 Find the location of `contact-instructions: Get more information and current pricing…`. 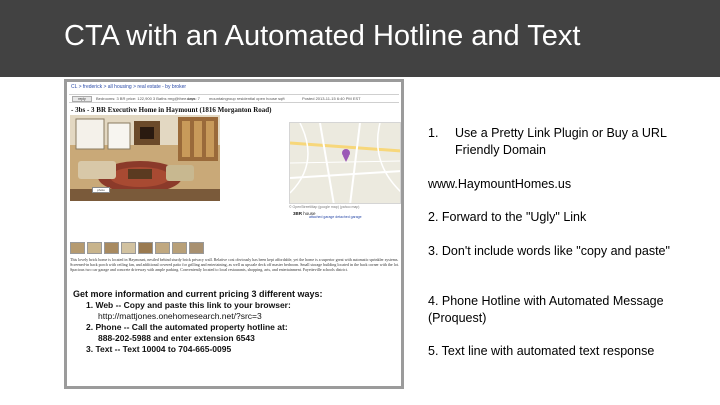

contact-instructions: Get more information and current pricing… is located at coordinates (237, 322).